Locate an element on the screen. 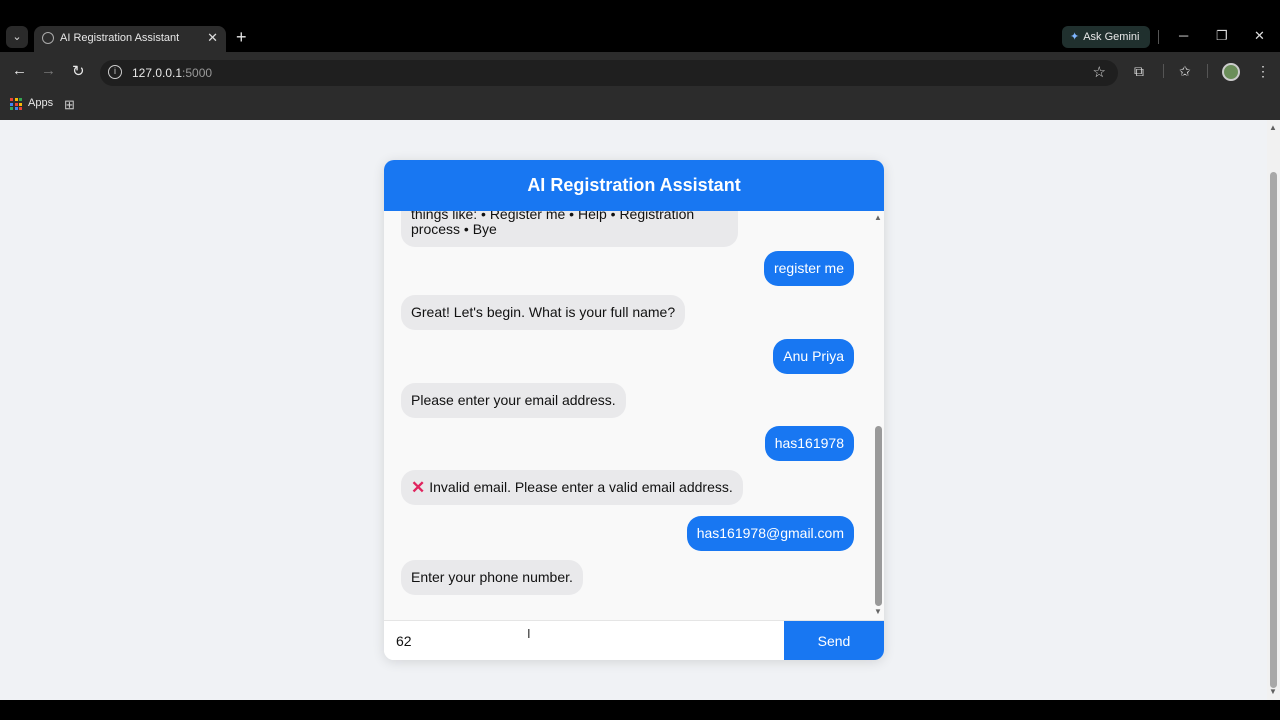 Image resolution: width=1280 pixels, height=720 pixels. send-button: Send is located at coordinates (834, 640).